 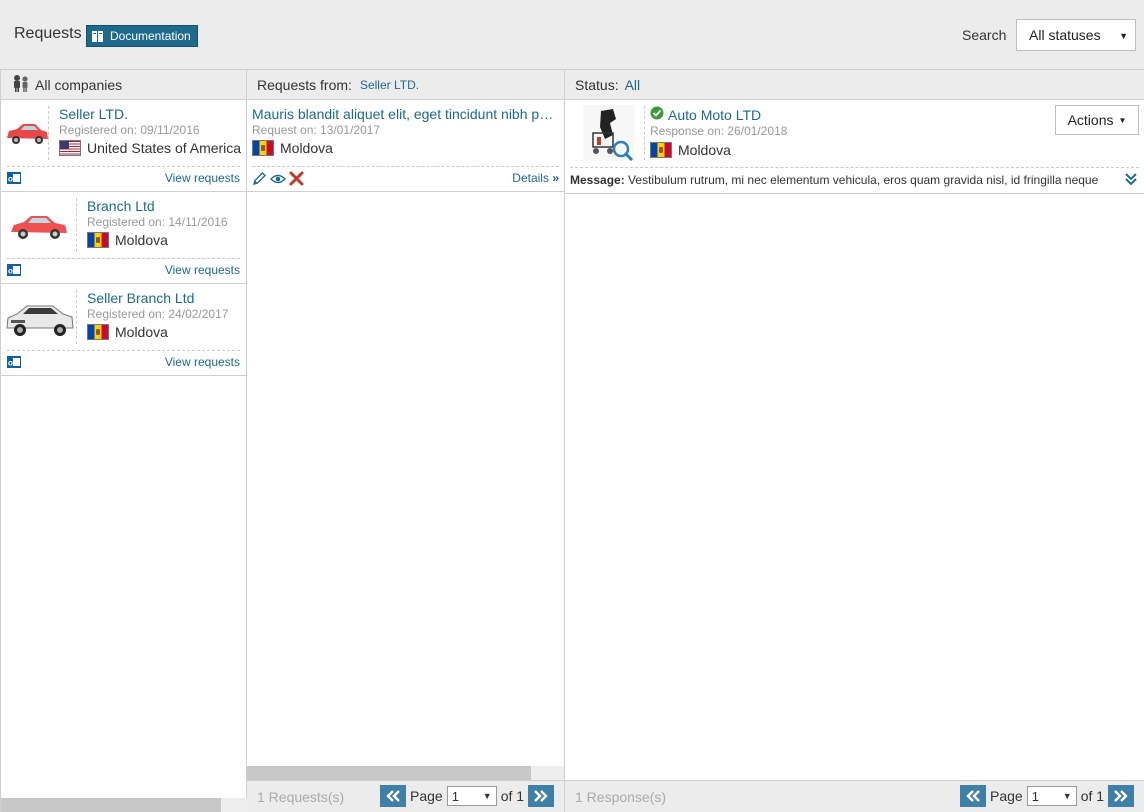 What do you see at coordinates (150, 36) in the screenshot?
I see `documentation-label: Documentation` at bounding box center [150, 36].